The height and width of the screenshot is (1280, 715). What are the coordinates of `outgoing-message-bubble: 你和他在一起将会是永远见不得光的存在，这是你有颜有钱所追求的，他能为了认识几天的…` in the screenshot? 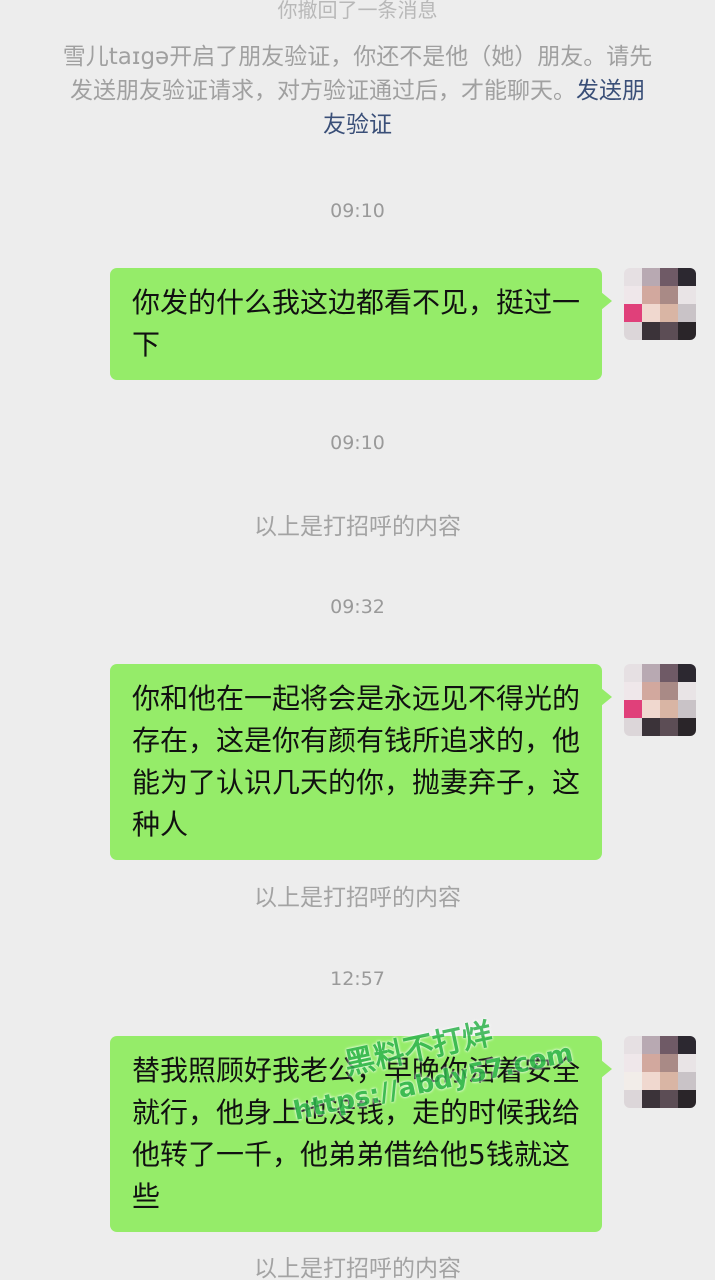 It's located at (361, 762).